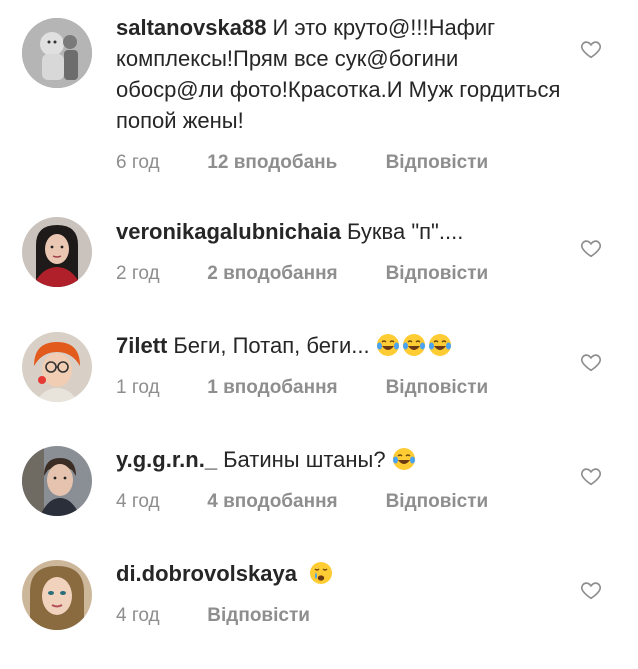 The image size is (638, 669). Describe the element at coordinates (166, 459) in the screenshot. I see `comment-username: y.g.g.r.n._` at that location.